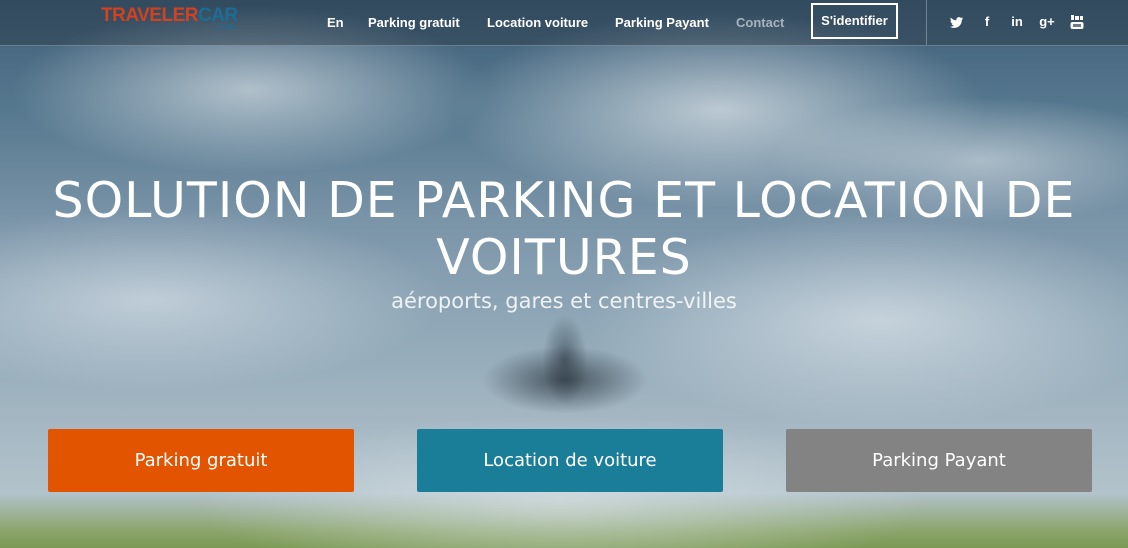 Image resolution: width=1128 pixels, height=548 pixels. What do you see at coordinates (570, 460) in the screenshot?
I see `location-voiture-button: Location de voiture` at bounding box center [570, 460].